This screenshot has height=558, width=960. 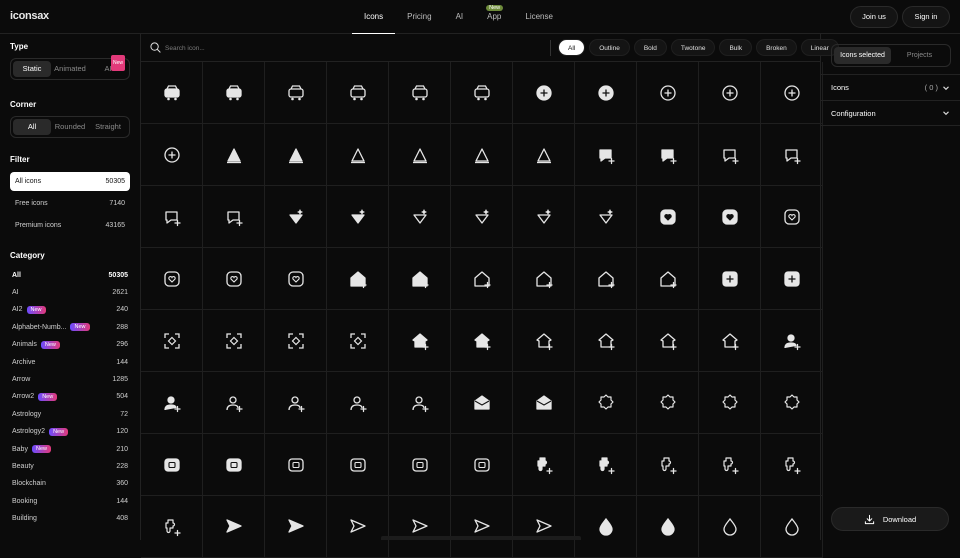 I want to click on style-tab-outline: Outline, so click(x=609, y=47).